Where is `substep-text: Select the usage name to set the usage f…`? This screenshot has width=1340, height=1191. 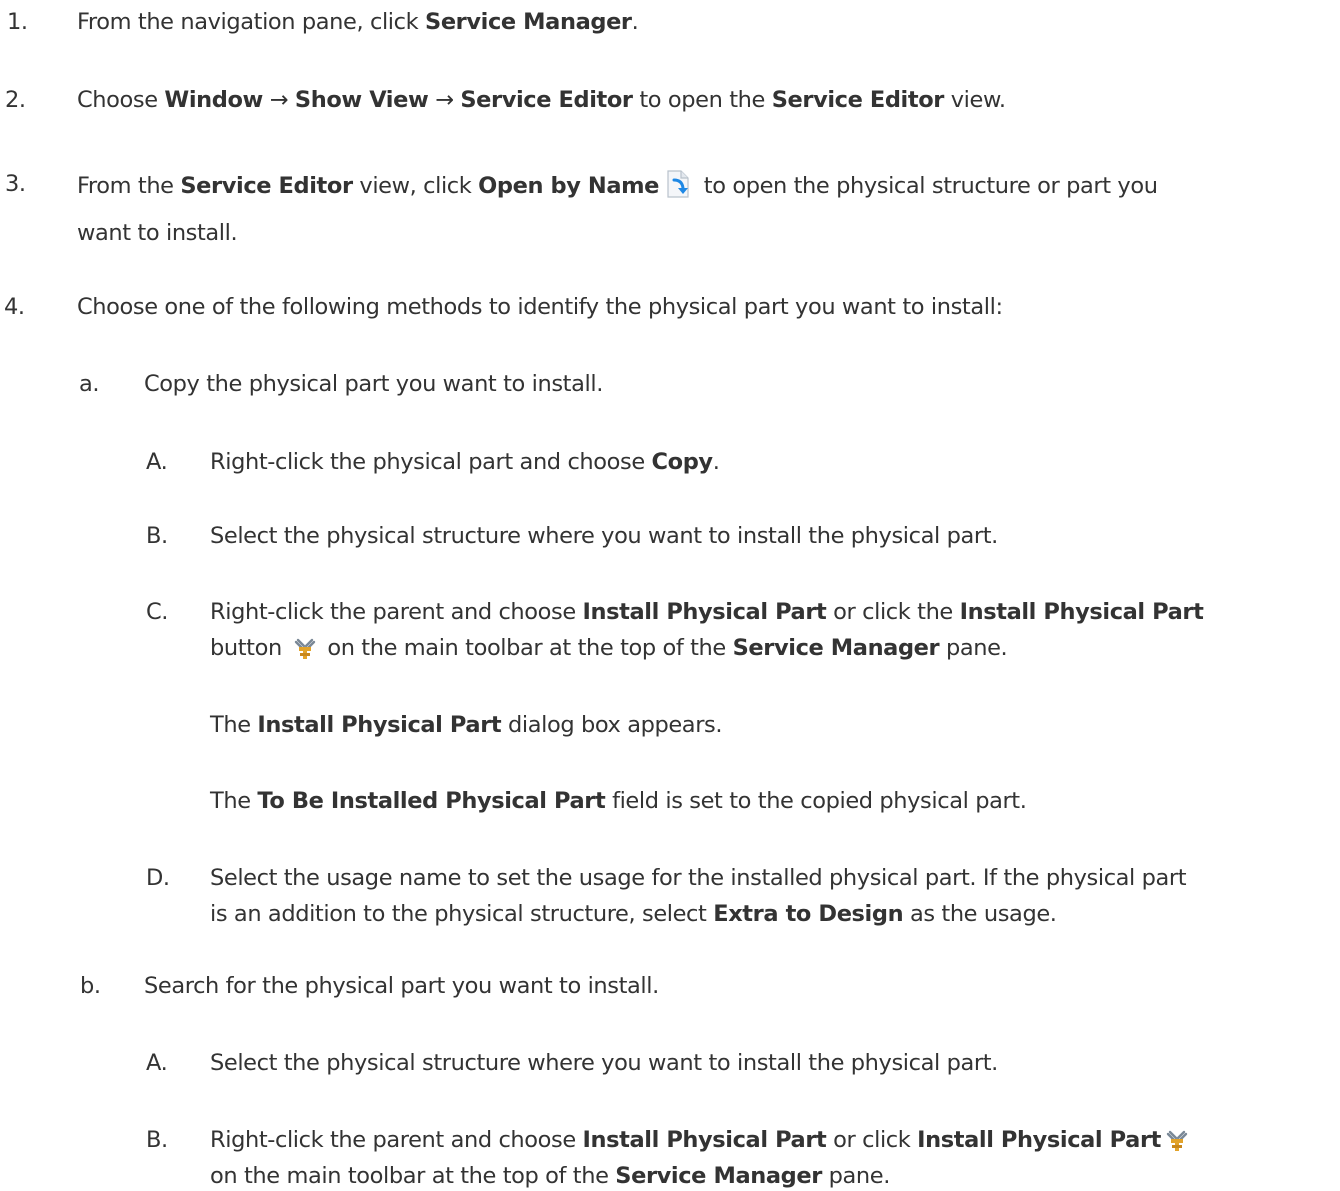 substep-text: Select the usage name to set the usage f… is located at coordinates (698, 878).